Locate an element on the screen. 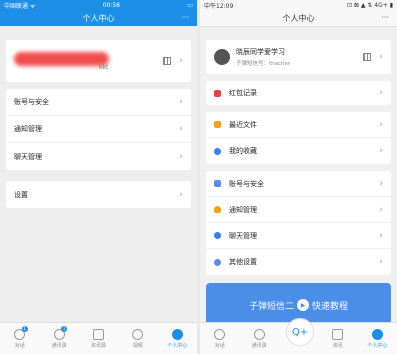 This screenshot has width=397, height=354. menu-item-other-settings: 其他设置 › is located at coordinates (298, 262).